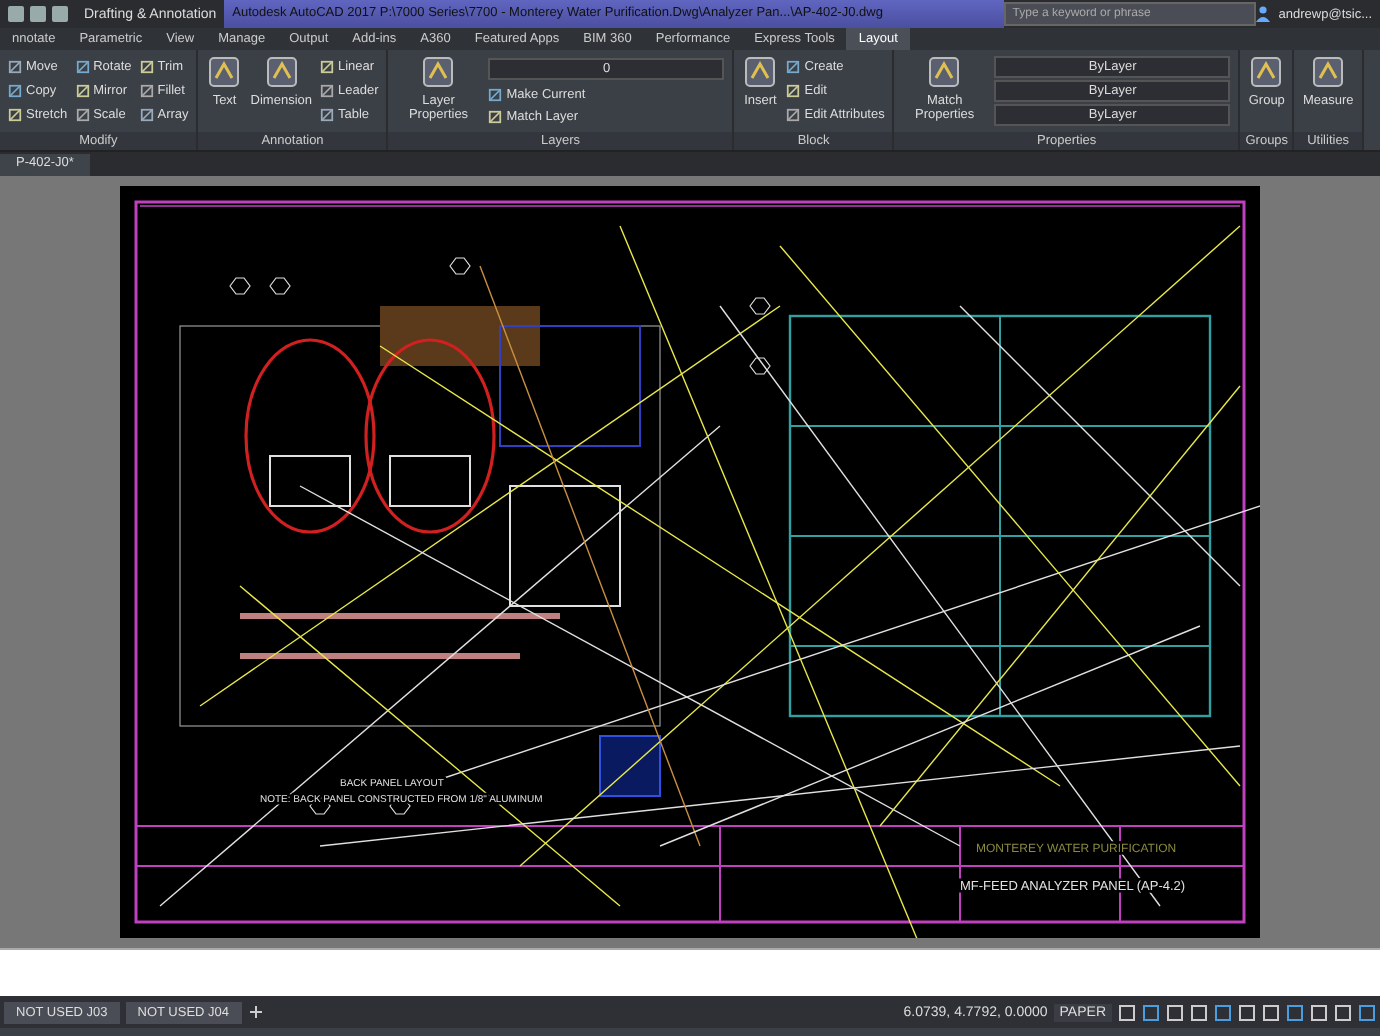 The width and height of the screenshot is (1380, 1036). What do you see at coordinates (690, 972) in the screenshot?
I see `command-line-field` at bounding box center [690, 972].